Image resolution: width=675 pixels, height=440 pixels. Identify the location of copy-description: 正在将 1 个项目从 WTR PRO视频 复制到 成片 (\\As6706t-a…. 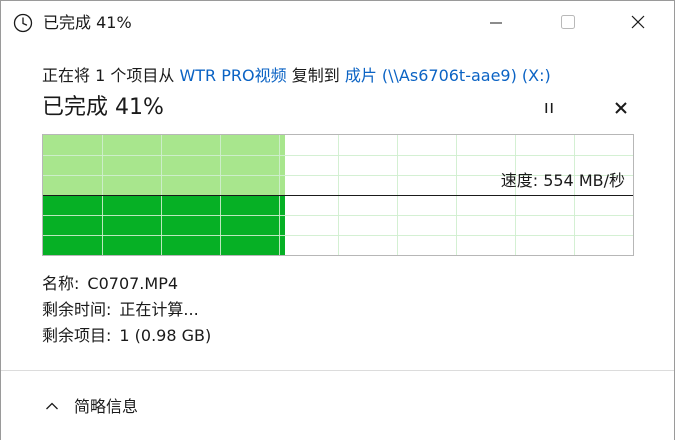
(296, 76).